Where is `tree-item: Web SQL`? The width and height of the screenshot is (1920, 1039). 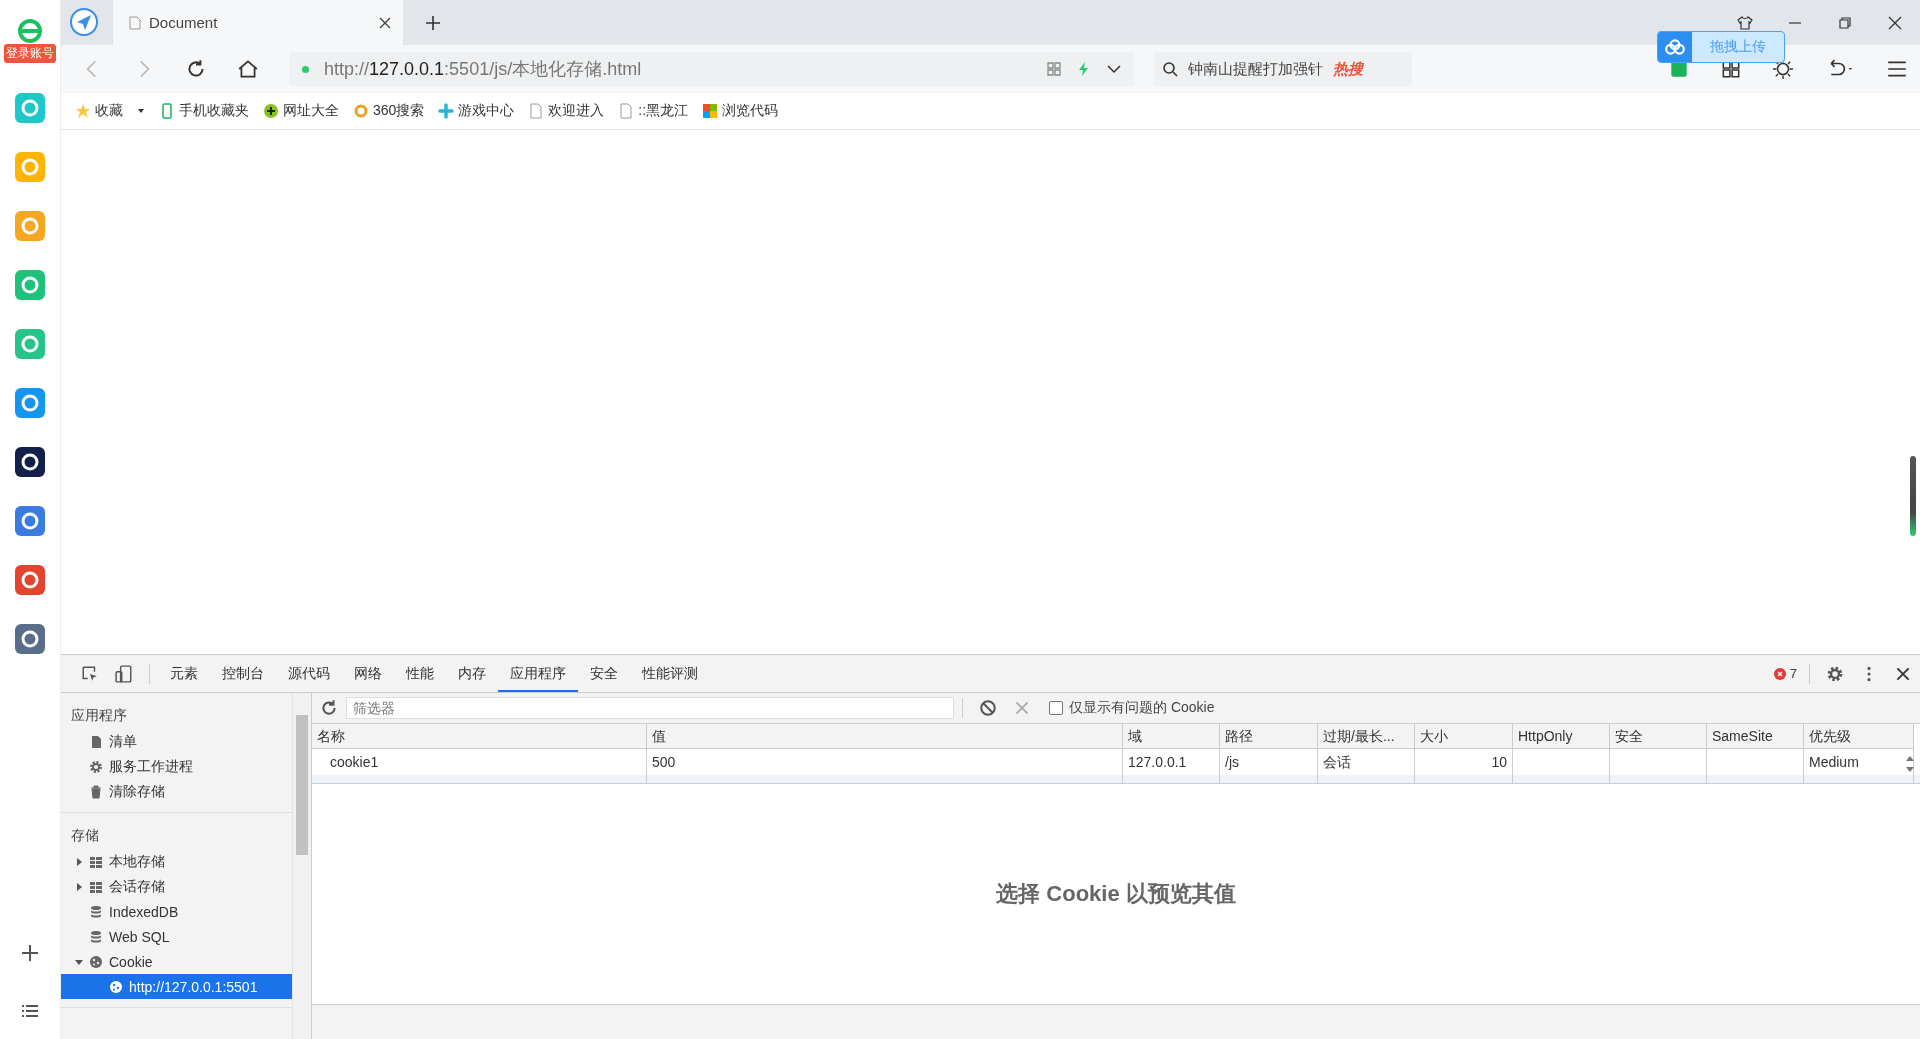
tree-item: Web SQL is located at coordinates (176, 936).